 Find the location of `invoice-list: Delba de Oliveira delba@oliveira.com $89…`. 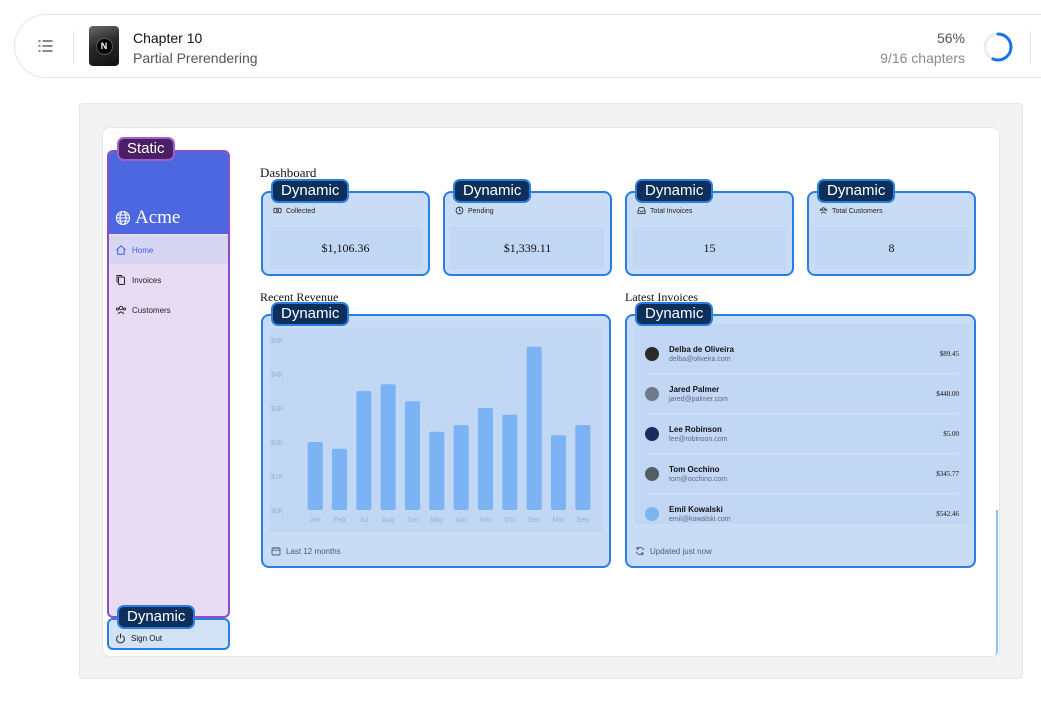

invoice-list: Delba de Oliveira delba@oliveira.com $89… is located at coordinates (802, 424).